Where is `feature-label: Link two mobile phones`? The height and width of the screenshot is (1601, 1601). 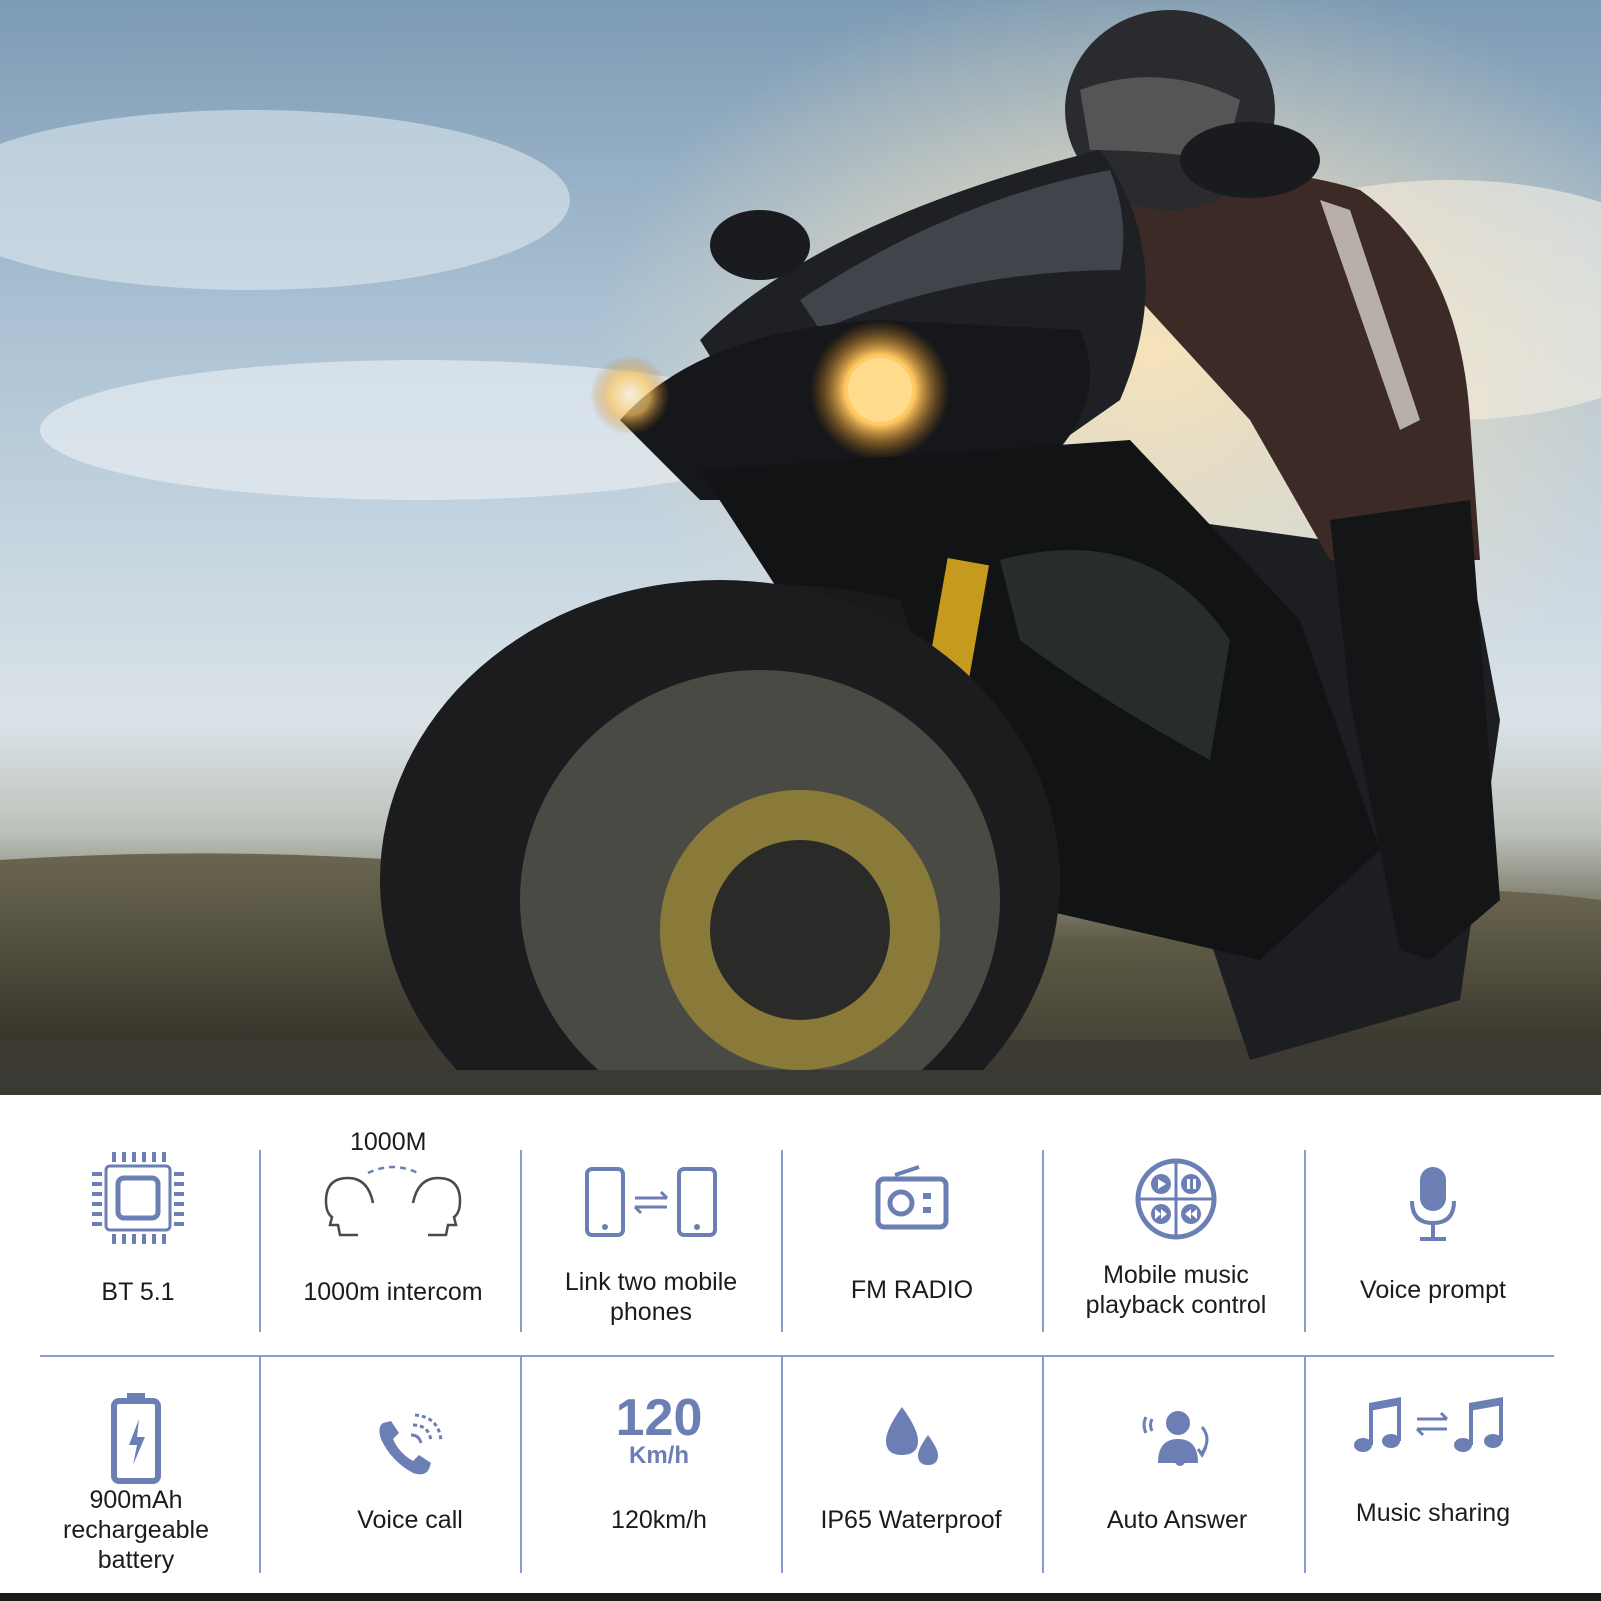 feature-label: Link two mobile phones is located at coordinates (651, 1297).